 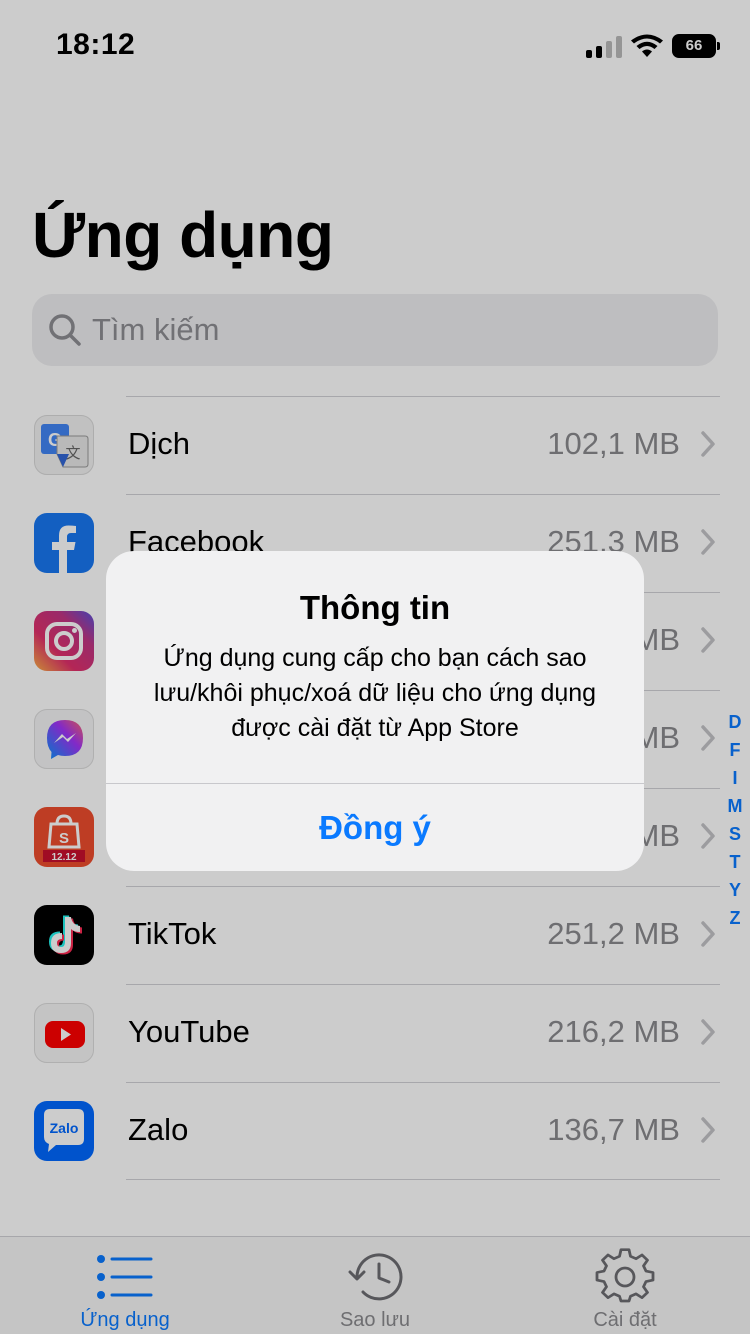 I want to click on agree-button: Đồng ý, so click(x=375, y=827).